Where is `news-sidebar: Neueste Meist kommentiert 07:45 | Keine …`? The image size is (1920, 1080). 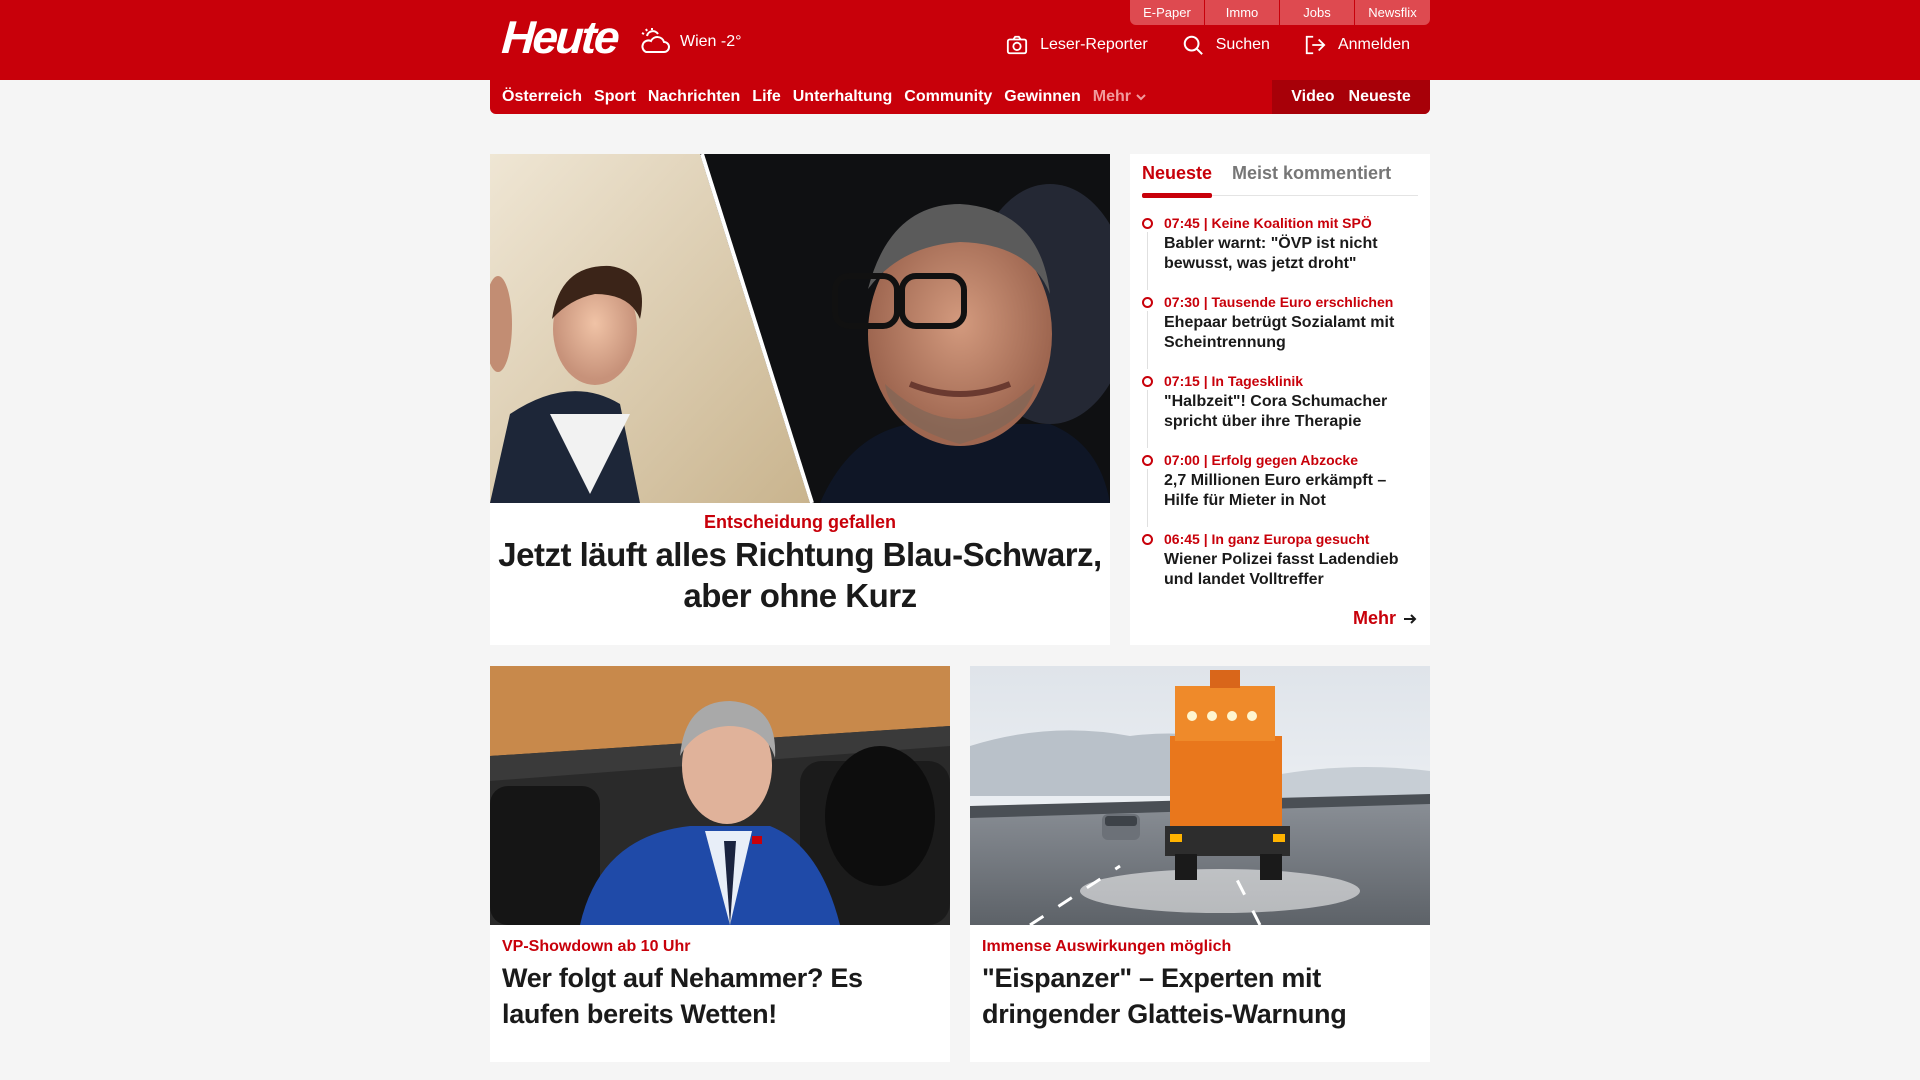 news-sidebar: Neueste Meist kommentiert 07:45 | Keine … is located at coordinates (1280, 399).